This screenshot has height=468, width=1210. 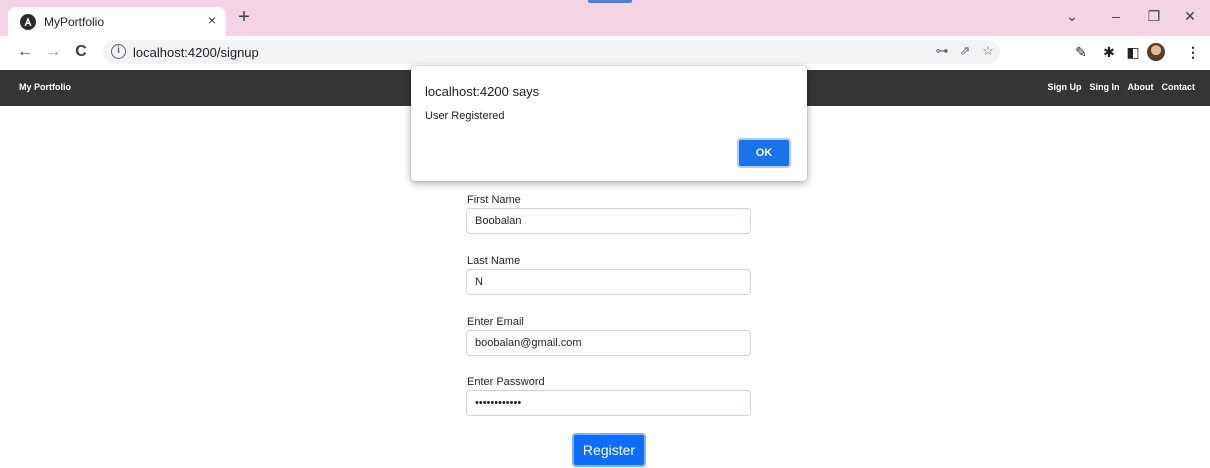 What do you see at coordinates (1065, 87) in the screenshot?
I see `nav-sign-up: Sign Up` at bounding box center [1065, 87].